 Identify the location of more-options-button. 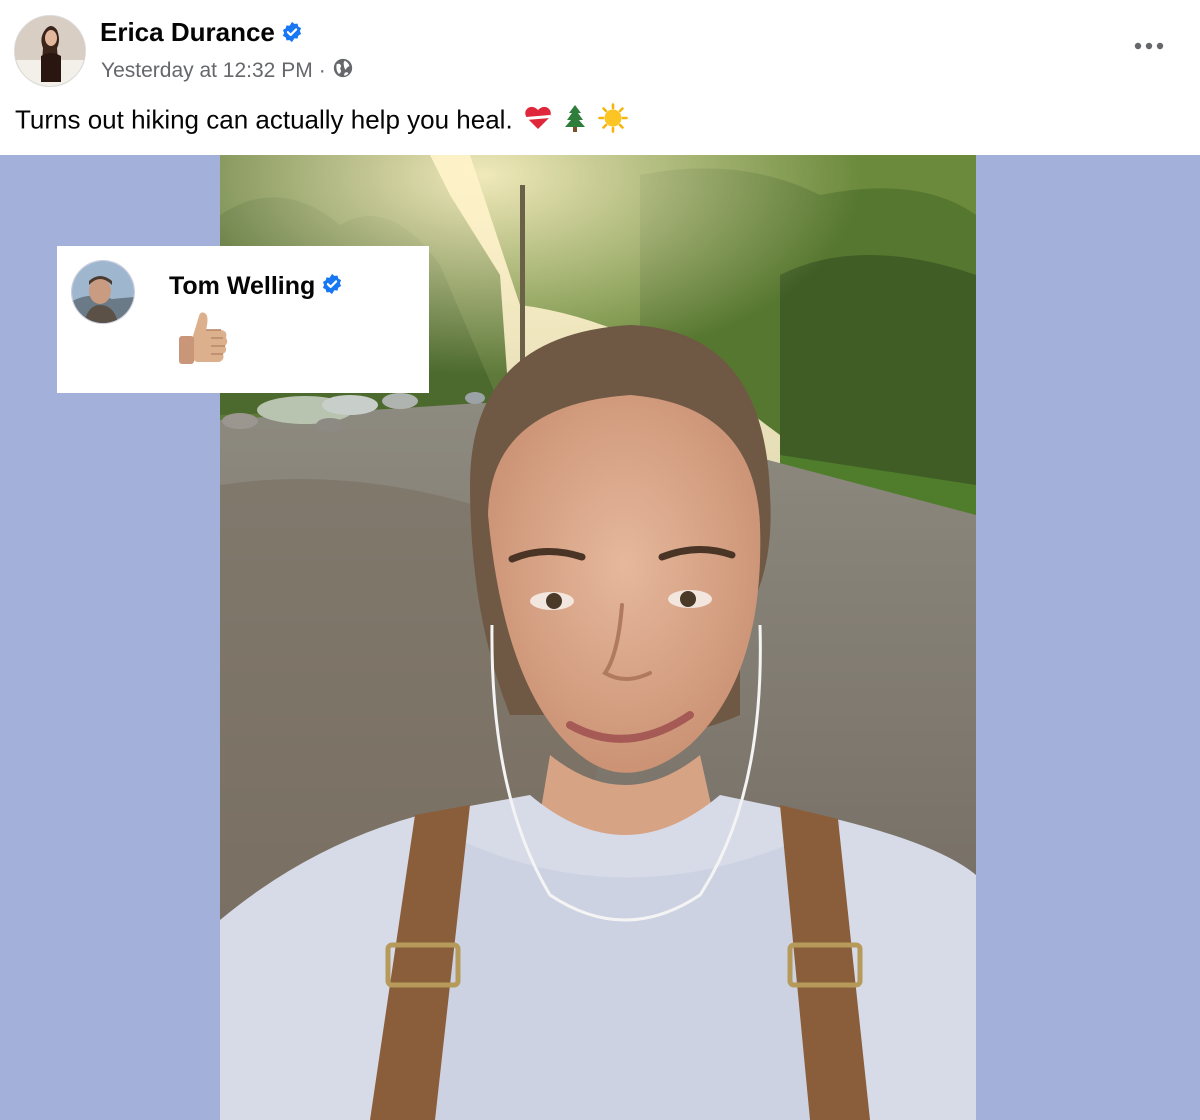
(1150, 46).